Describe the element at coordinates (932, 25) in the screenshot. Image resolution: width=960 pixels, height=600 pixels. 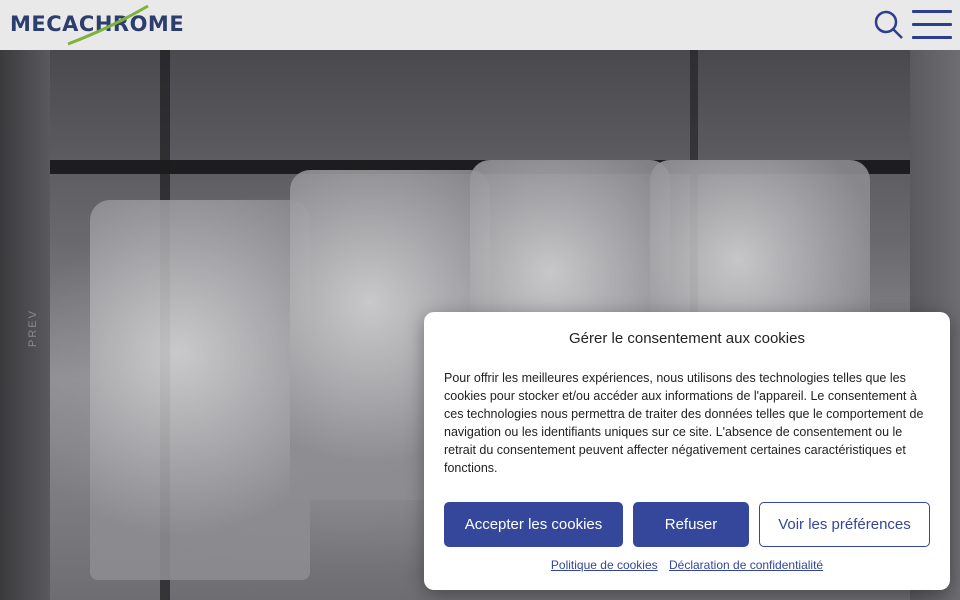
I see `menu-button` at that location.